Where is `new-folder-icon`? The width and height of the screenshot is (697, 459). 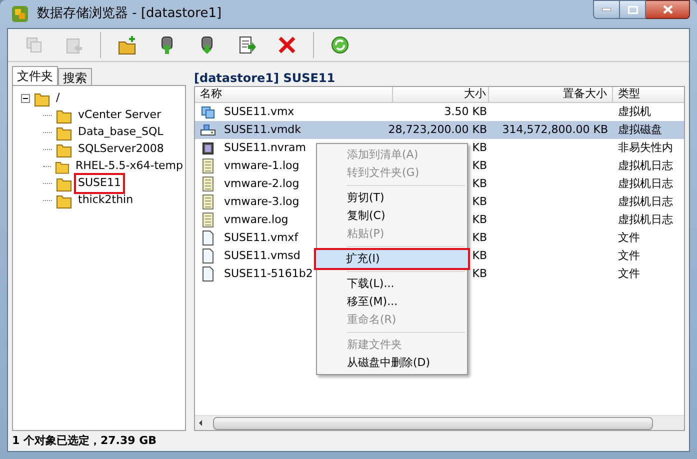 new-folder-icon is located at coordinates (127, 45).